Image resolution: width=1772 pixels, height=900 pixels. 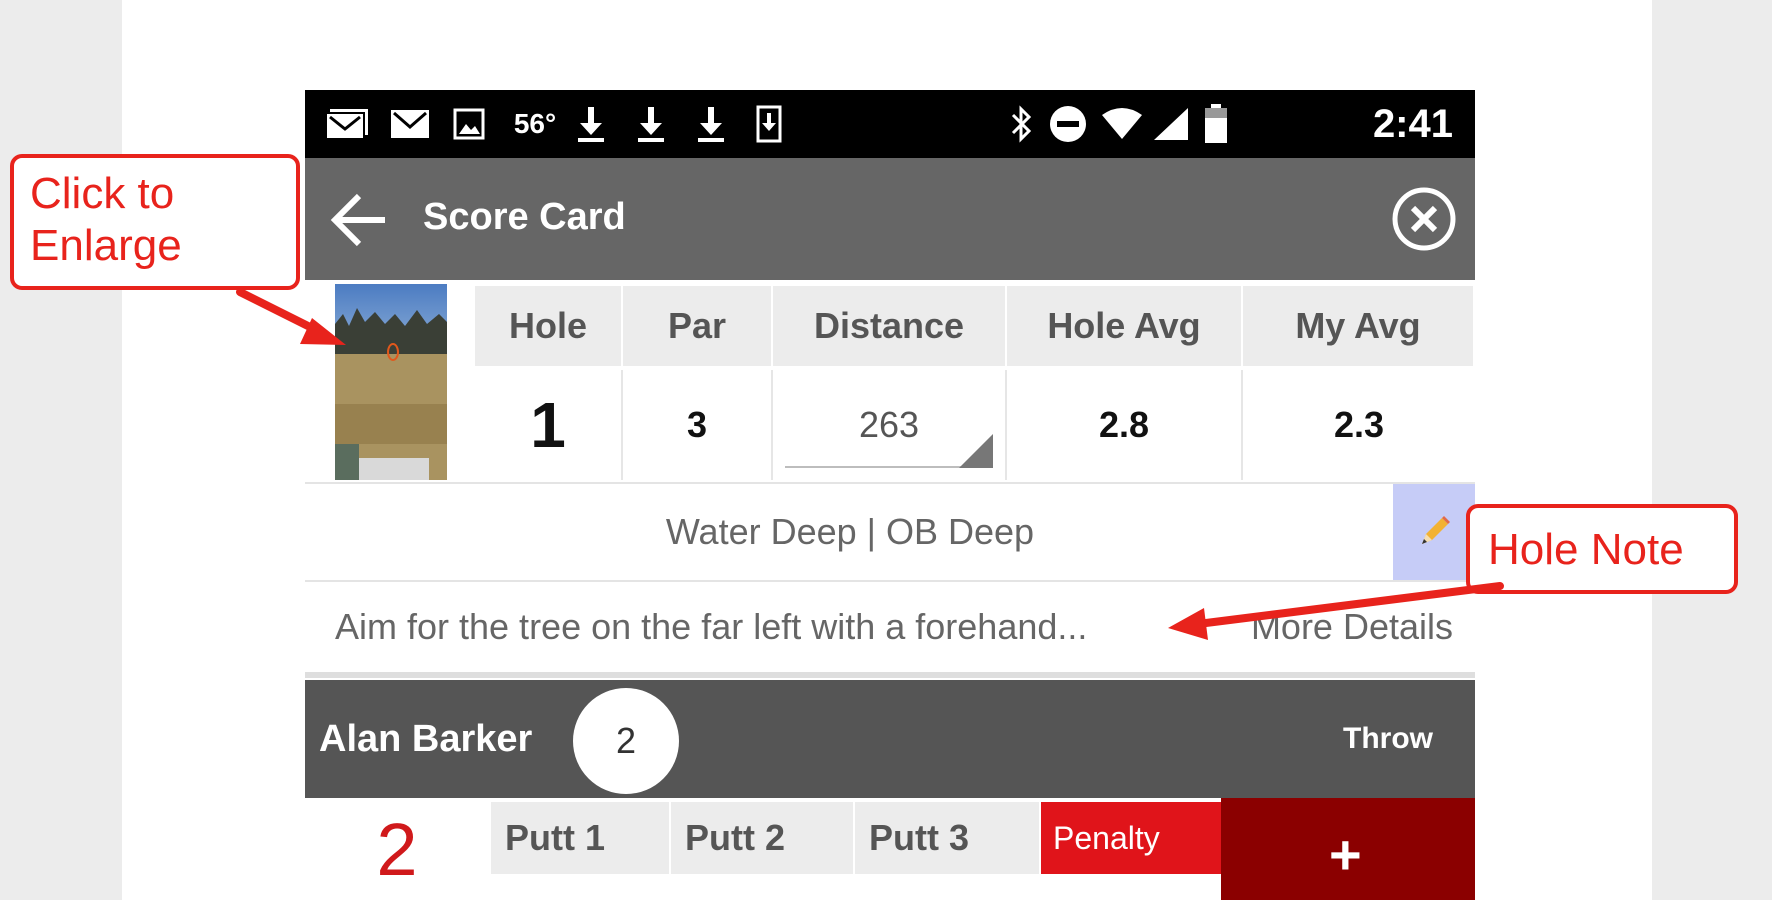 What do you see at coordinates (1131, 838) in the screenshot?
I see `penalty-button: Penalty` at bounding box center [1131, 838].